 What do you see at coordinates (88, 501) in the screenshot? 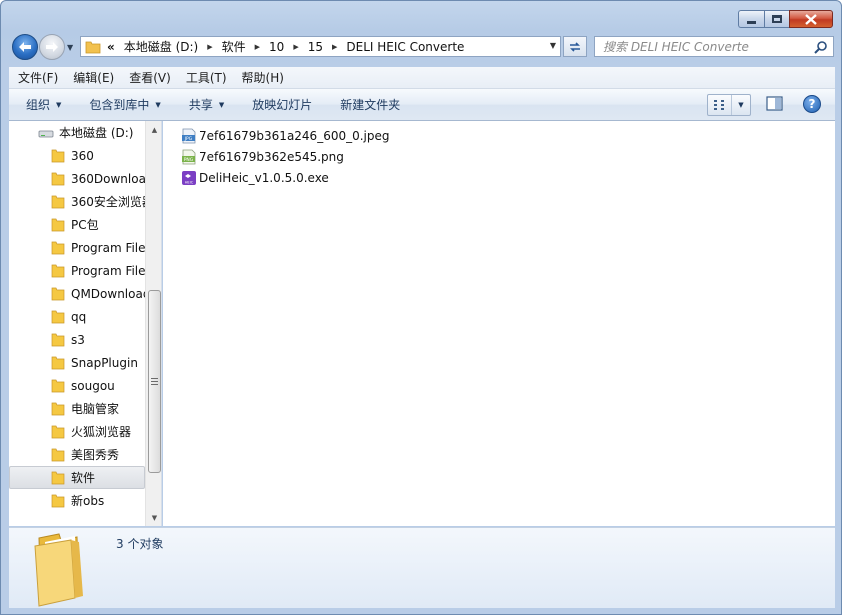
I see `tree-label: 新obs` at bounding box center [88, 501].